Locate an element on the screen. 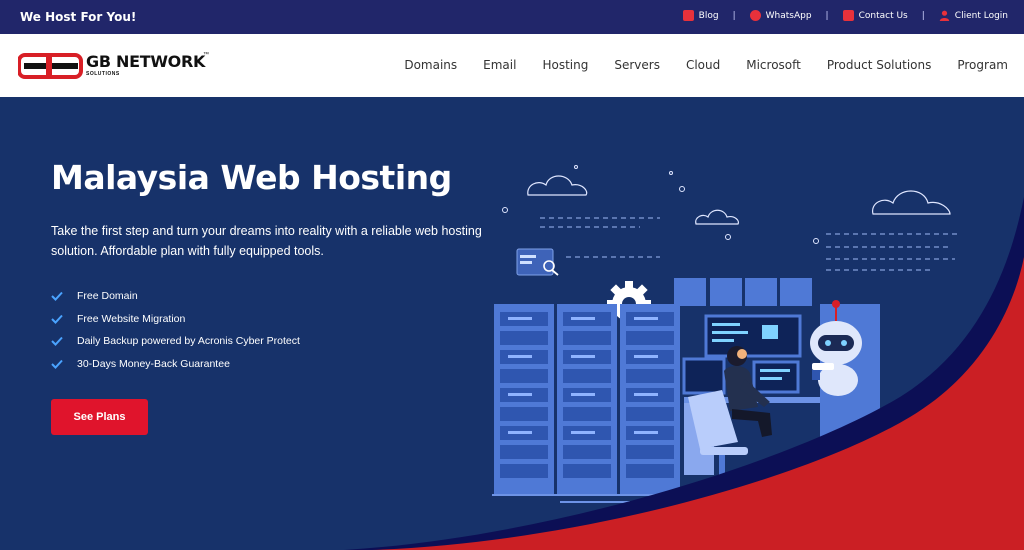  nav-item-program: Program is located at coordinates (982, 65).